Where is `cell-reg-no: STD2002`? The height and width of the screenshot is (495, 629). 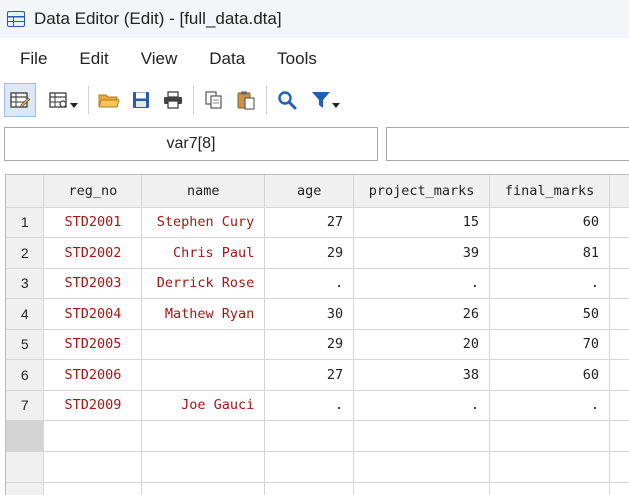
cell-reg-no: STD2002 is located at coordinates (93, 253).